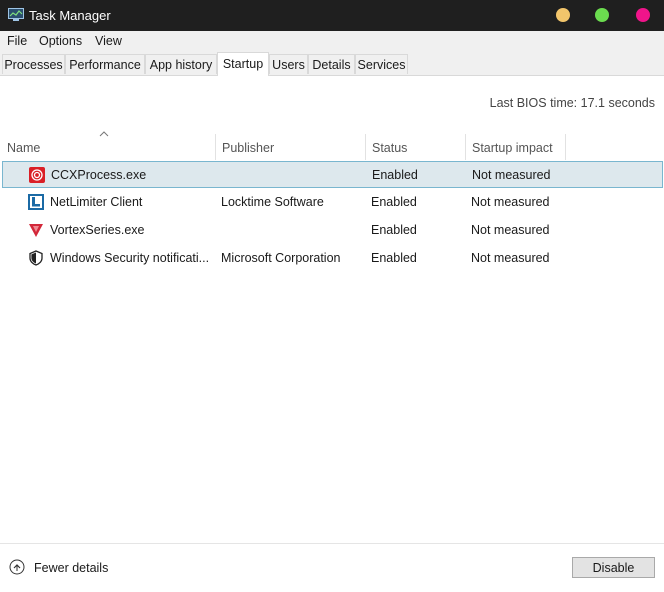  Describe the element at coordinates (97, 230) in the screenshot. I see `row-name: VortexSeries.exe` at that location.